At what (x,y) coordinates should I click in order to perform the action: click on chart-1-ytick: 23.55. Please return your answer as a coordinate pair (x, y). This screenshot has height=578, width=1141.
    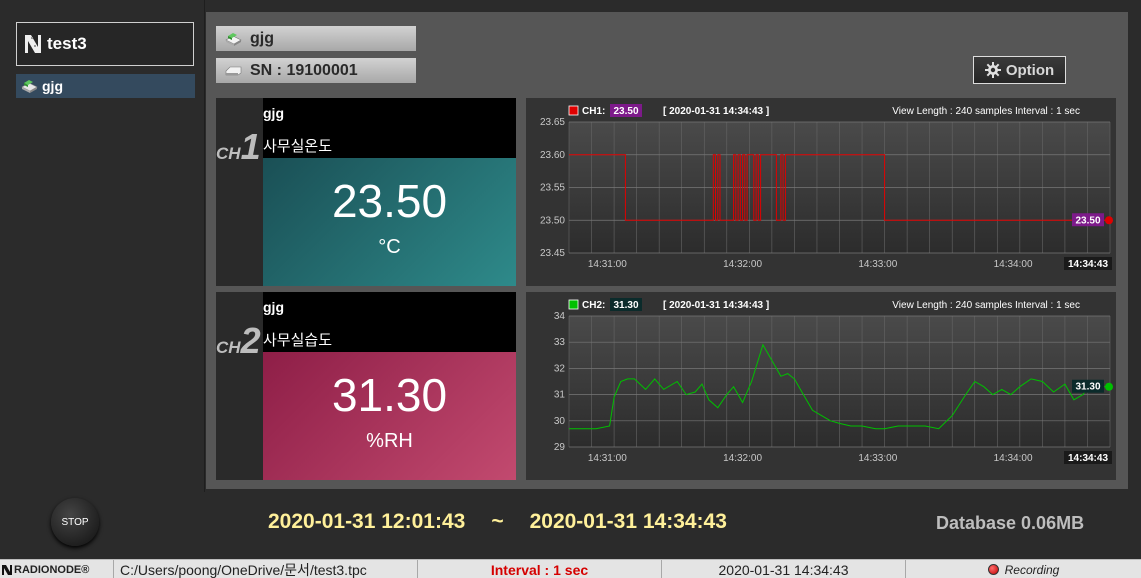
    Looking at the image, I should click on (552, 188).